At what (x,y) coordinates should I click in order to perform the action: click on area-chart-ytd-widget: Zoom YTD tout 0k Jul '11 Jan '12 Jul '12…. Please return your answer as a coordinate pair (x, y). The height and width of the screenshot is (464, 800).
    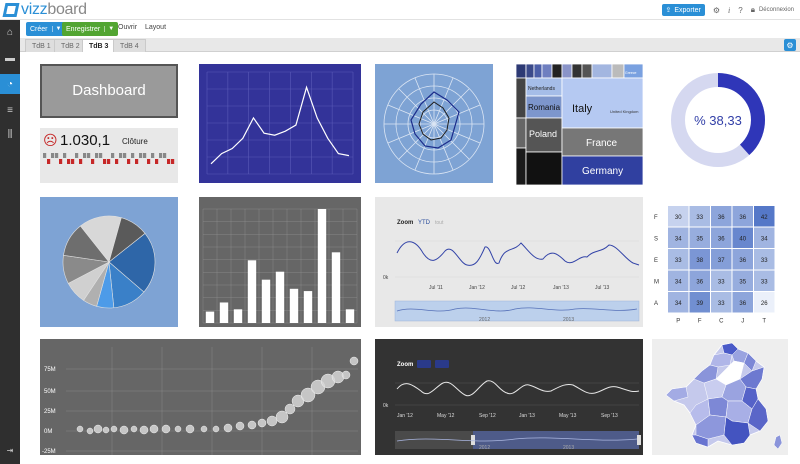
    Looking at the image, I should click on (509, 262).